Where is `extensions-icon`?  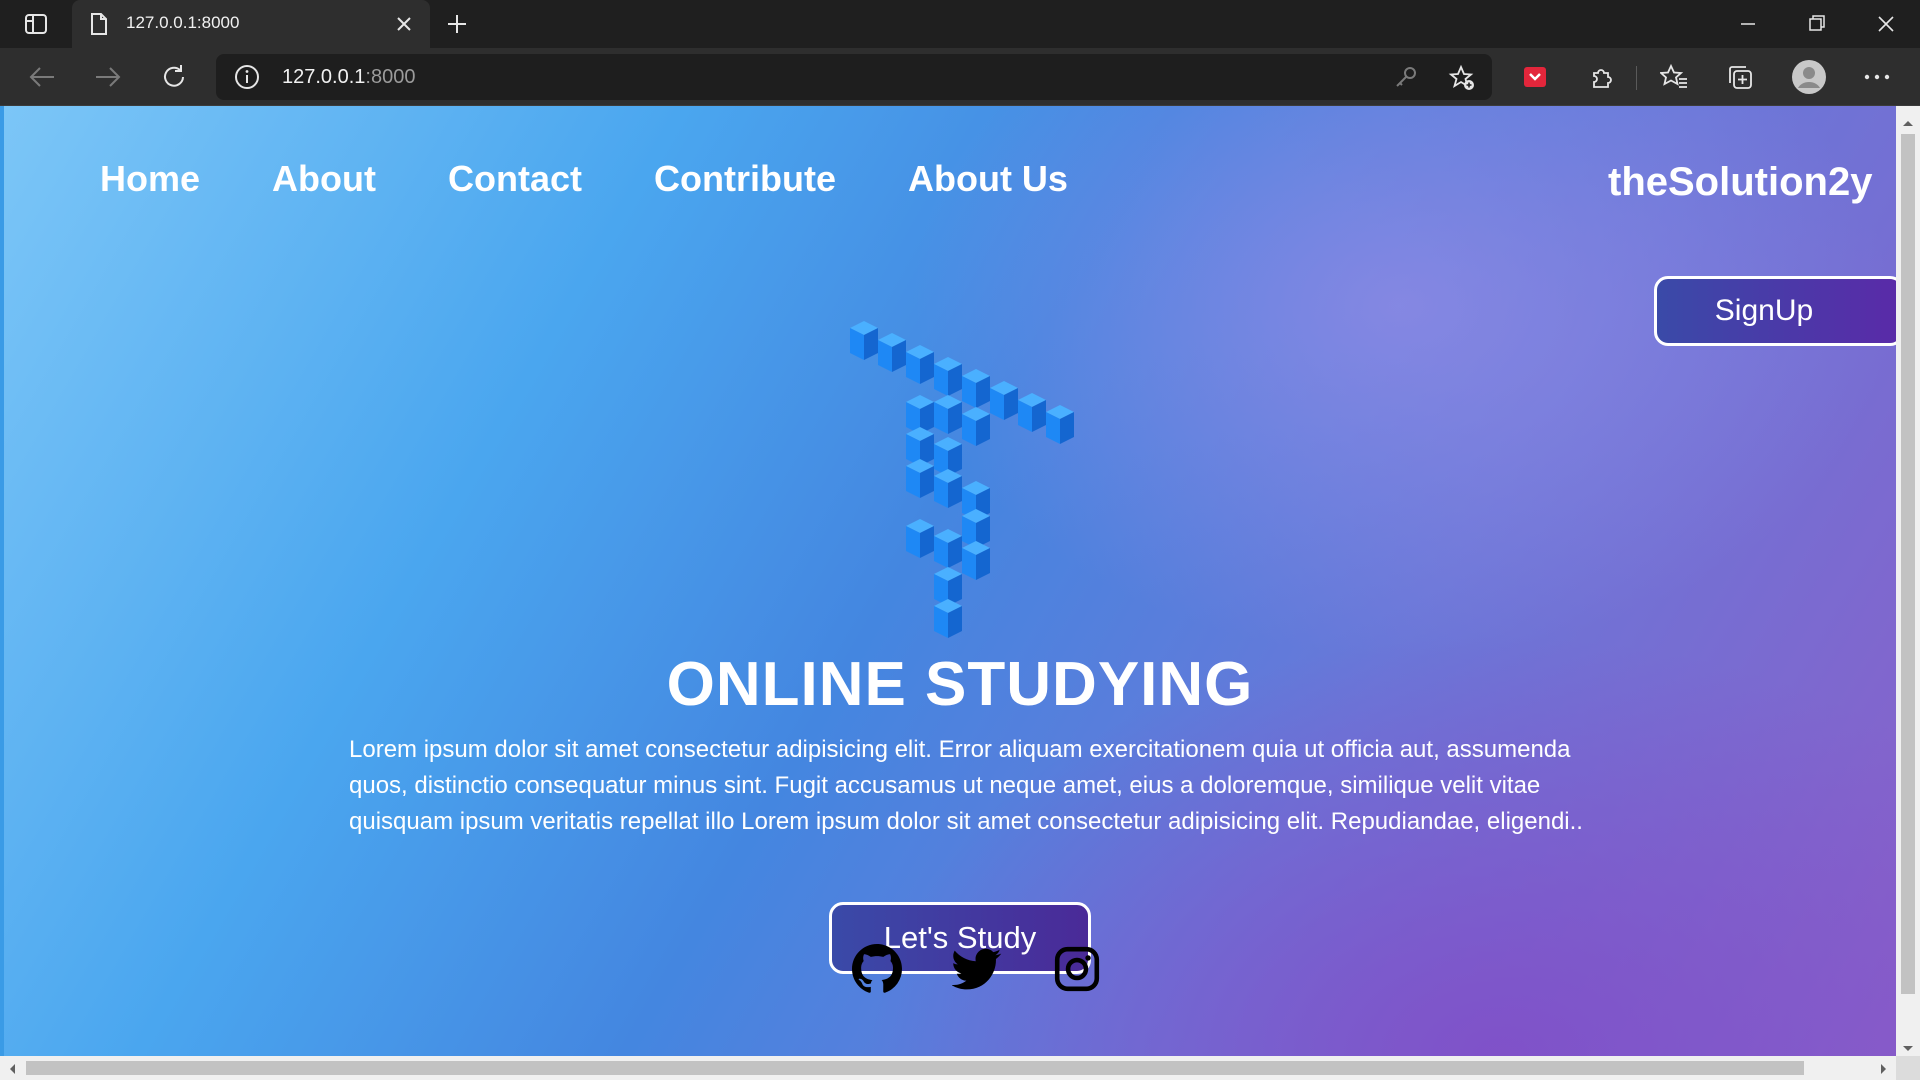
extensions-icon is located at coordinates (1602, 77).